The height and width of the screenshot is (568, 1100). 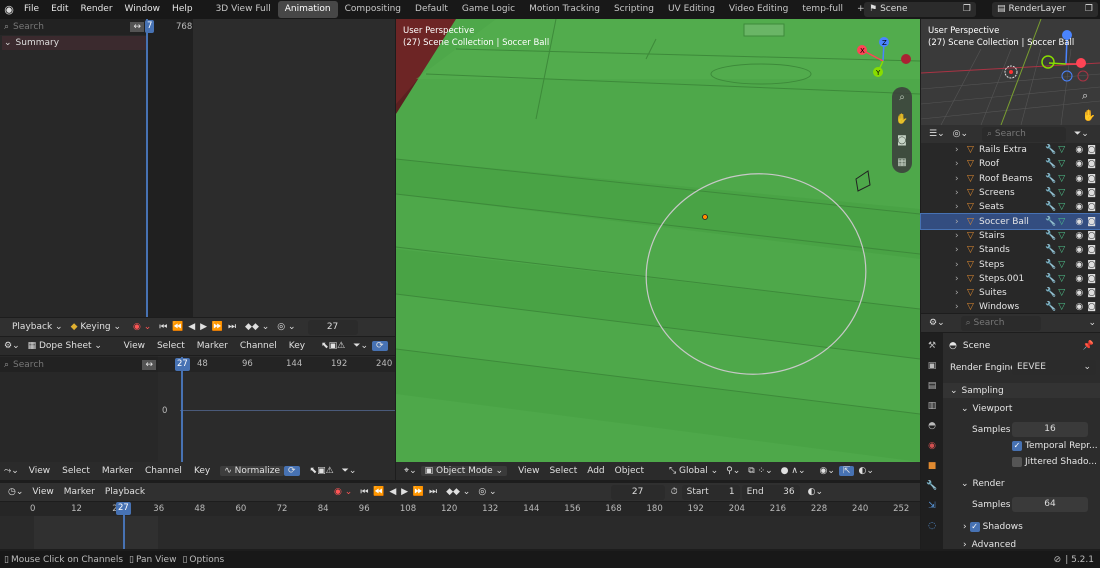 I want to click on outliner-item: › ▽ Soccer Ball 🔧 ▽ ◉ ◙, so click(x=1010, y=221).